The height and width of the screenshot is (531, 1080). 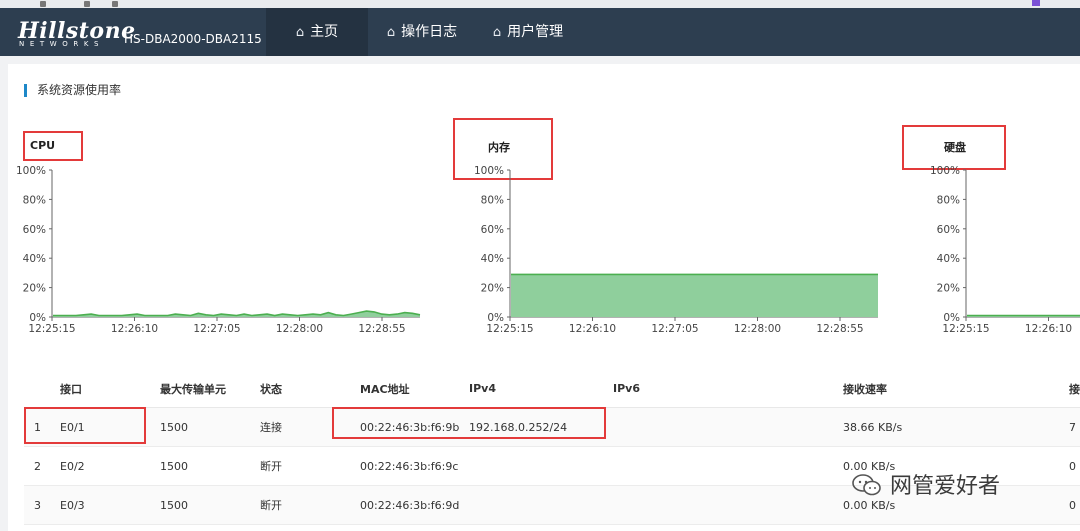 I want to click on col-mac-header: MAC地址, so click(x=414, y=389).